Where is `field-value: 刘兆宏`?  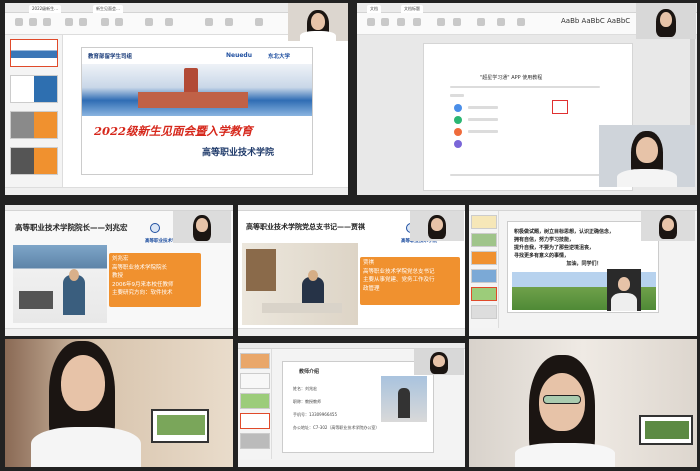 field-value: 刘兆宏 is located at coordinates (311, 388).